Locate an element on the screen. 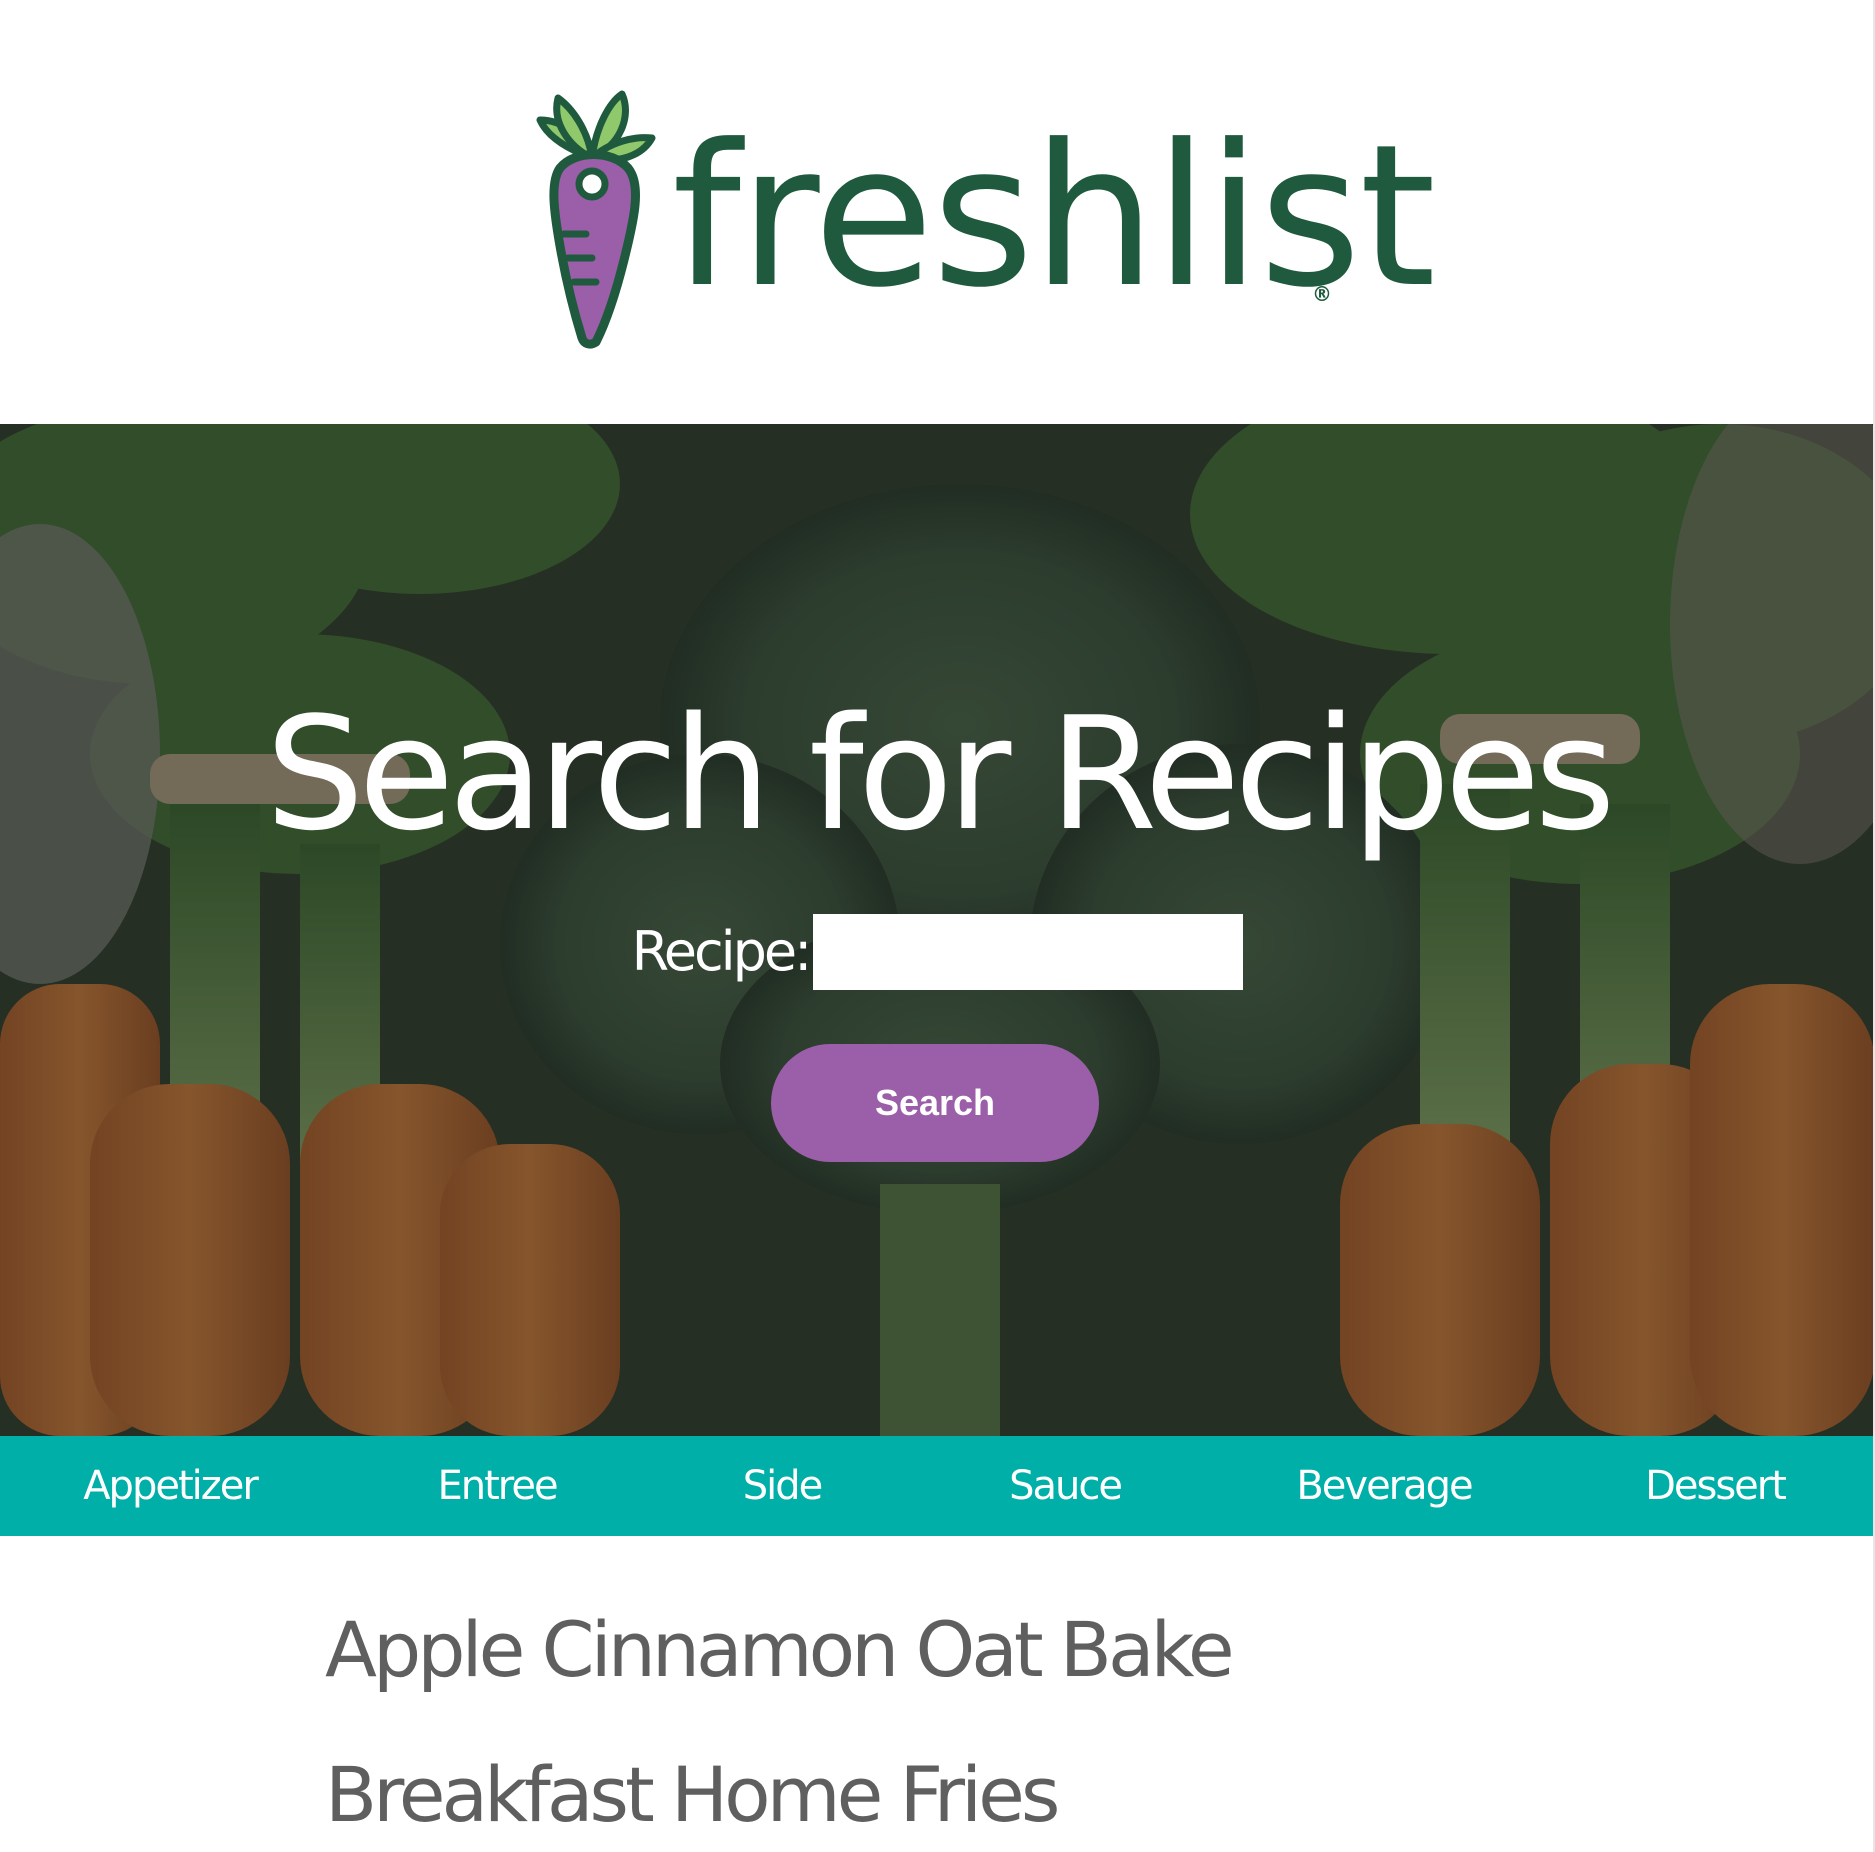 This screenshot has height=1852, width=1875. category-dessert: Dessert is located at coordinates (1716, 1486).